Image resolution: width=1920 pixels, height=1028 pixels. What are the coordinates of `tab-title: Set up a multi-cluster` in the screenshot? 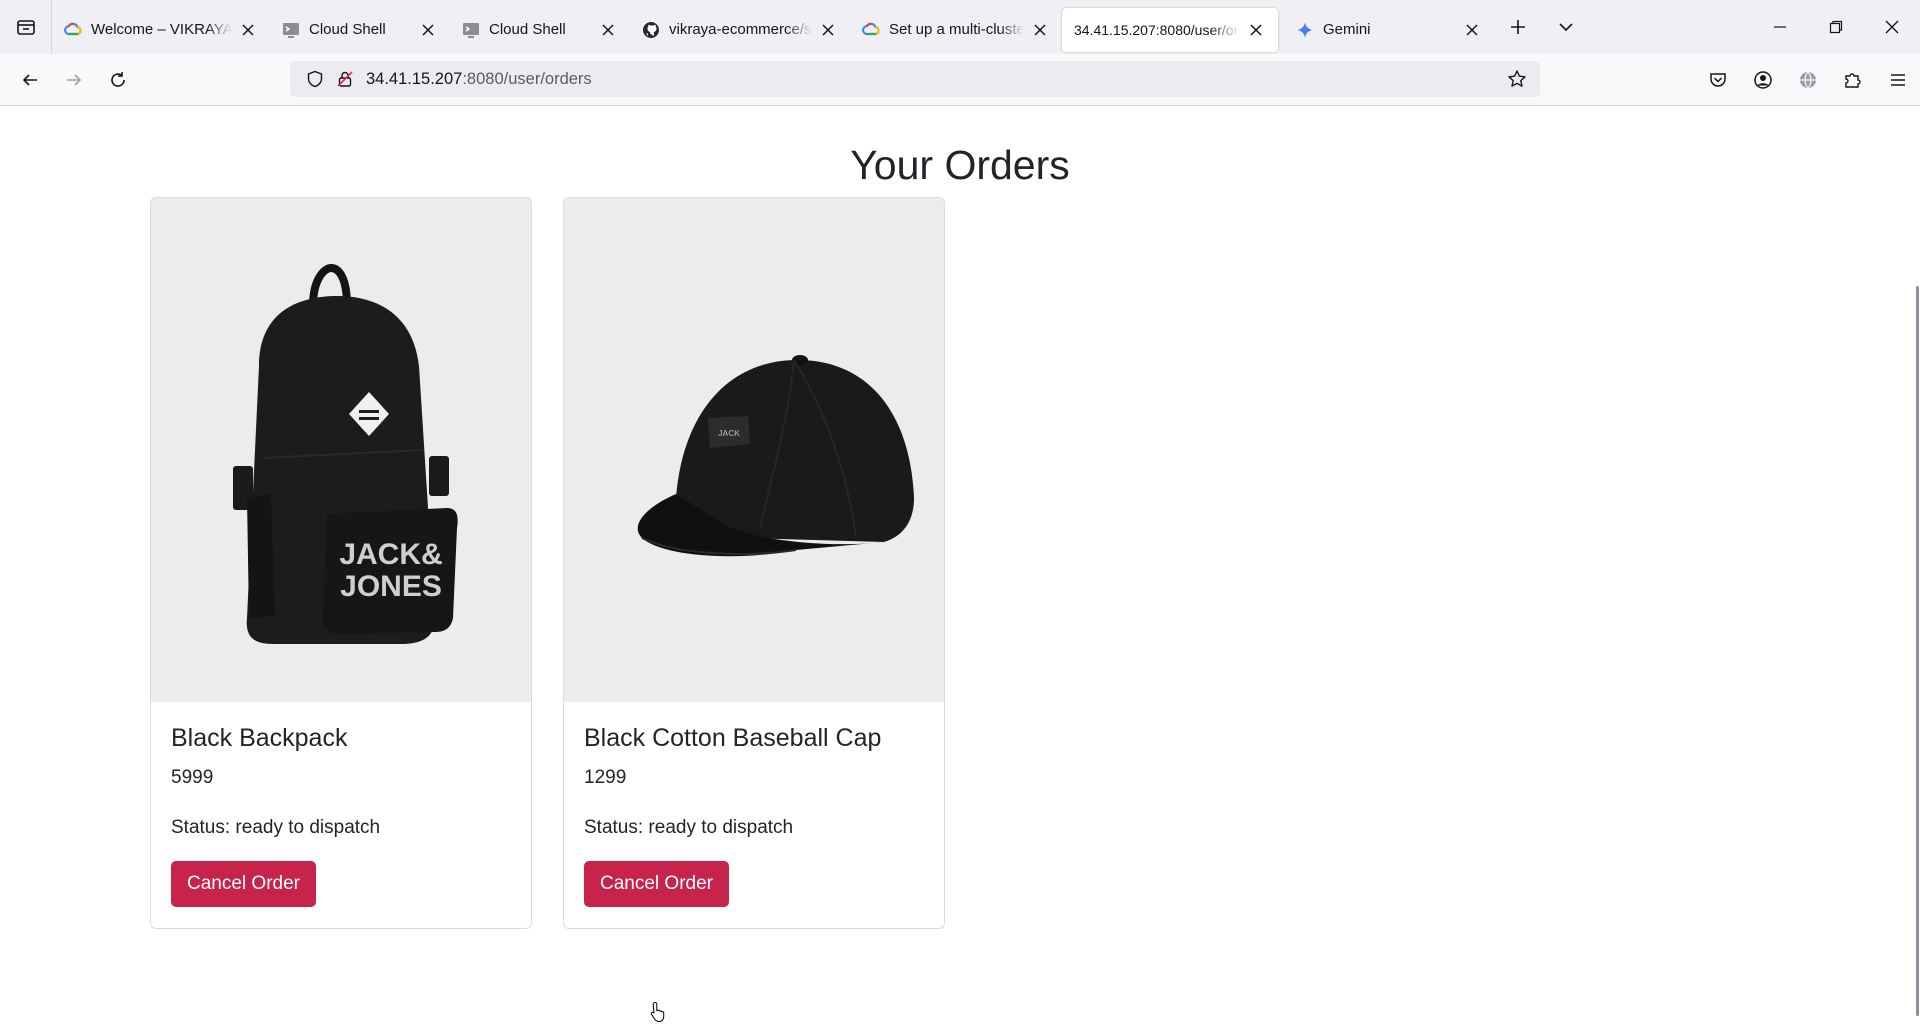 It's located at (956, 29).